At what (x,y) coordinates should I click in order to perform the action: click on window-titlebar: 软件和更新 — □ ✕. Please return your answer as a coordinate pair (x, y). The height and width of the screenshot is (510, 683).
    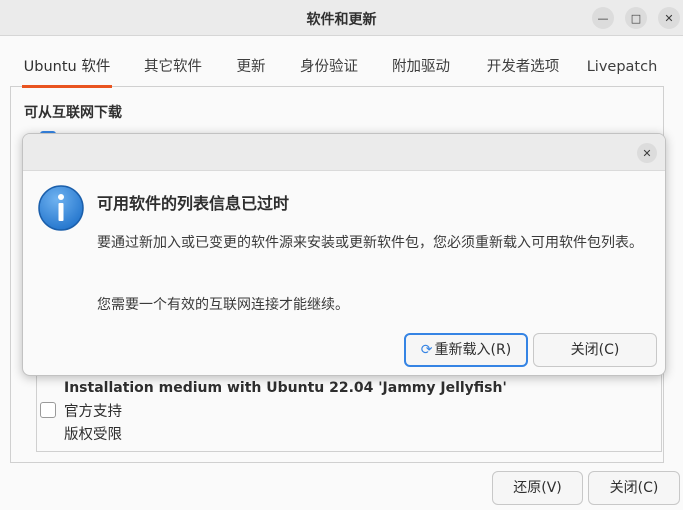
    Looking at the image, I should click on (341, 18).